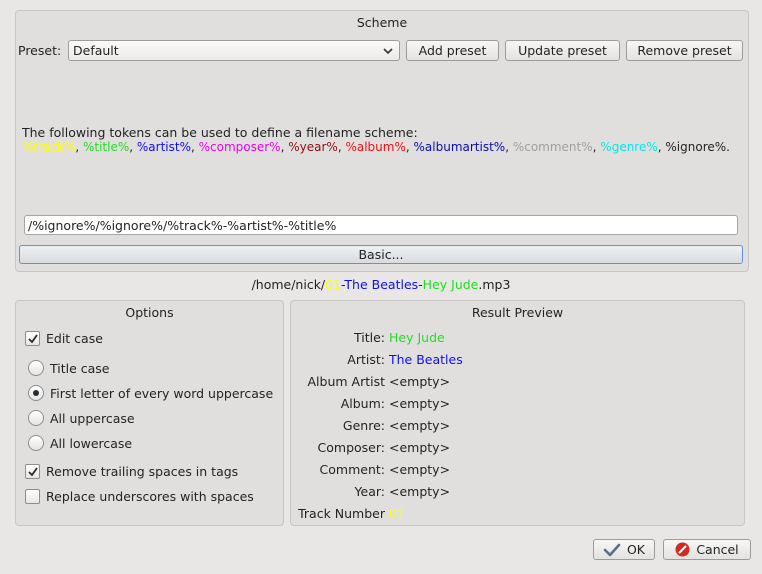 The image size is (762, 574). What do you see at coordinates (352, 469) in the screenshot?
I see `result-field-label: Comment:` at bounding box center [352, 469].